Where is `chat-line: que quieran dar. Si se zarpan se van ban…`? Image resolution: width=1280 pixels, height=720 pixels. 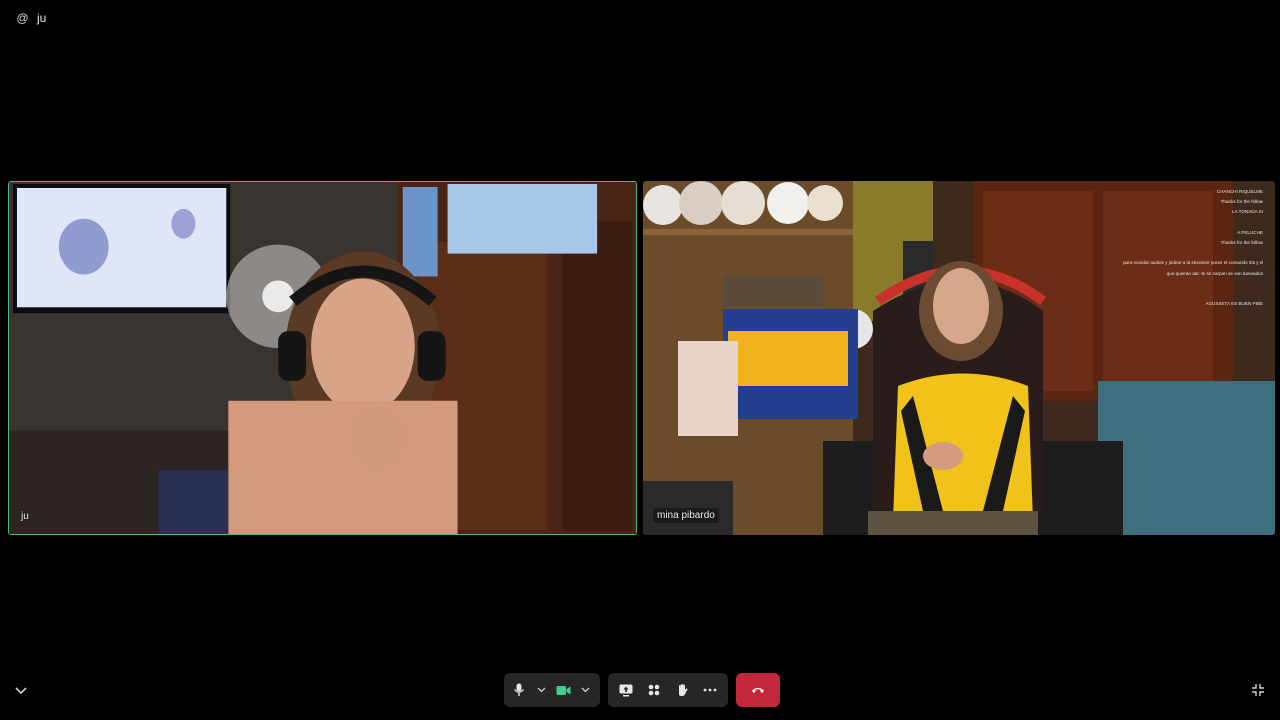
chat-line: que quieran dar. Si se zarpan se van ban… is located at coordinates (1214, 273).